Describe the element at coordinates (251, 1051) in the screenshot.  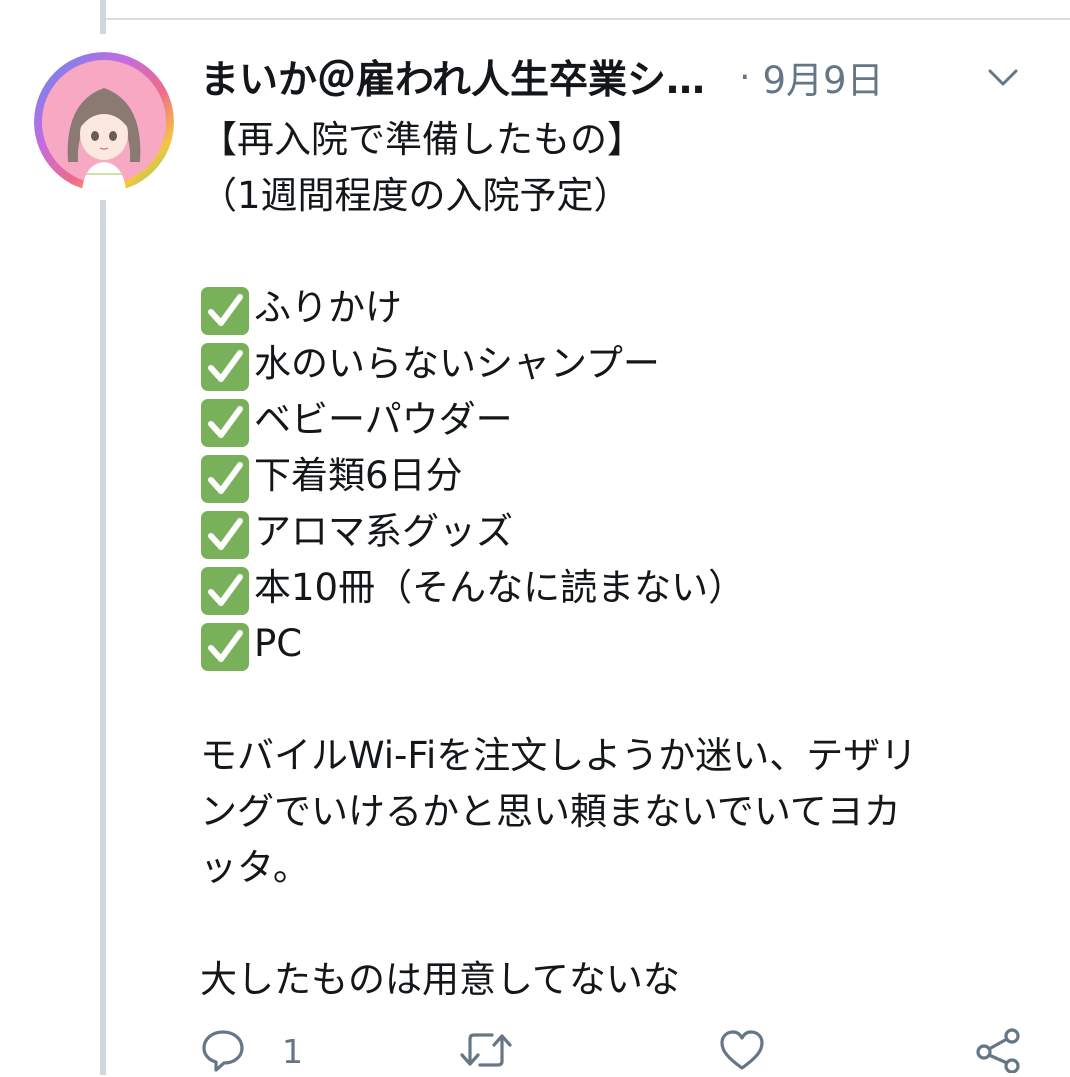
I see `reply-button: 1` at that location.